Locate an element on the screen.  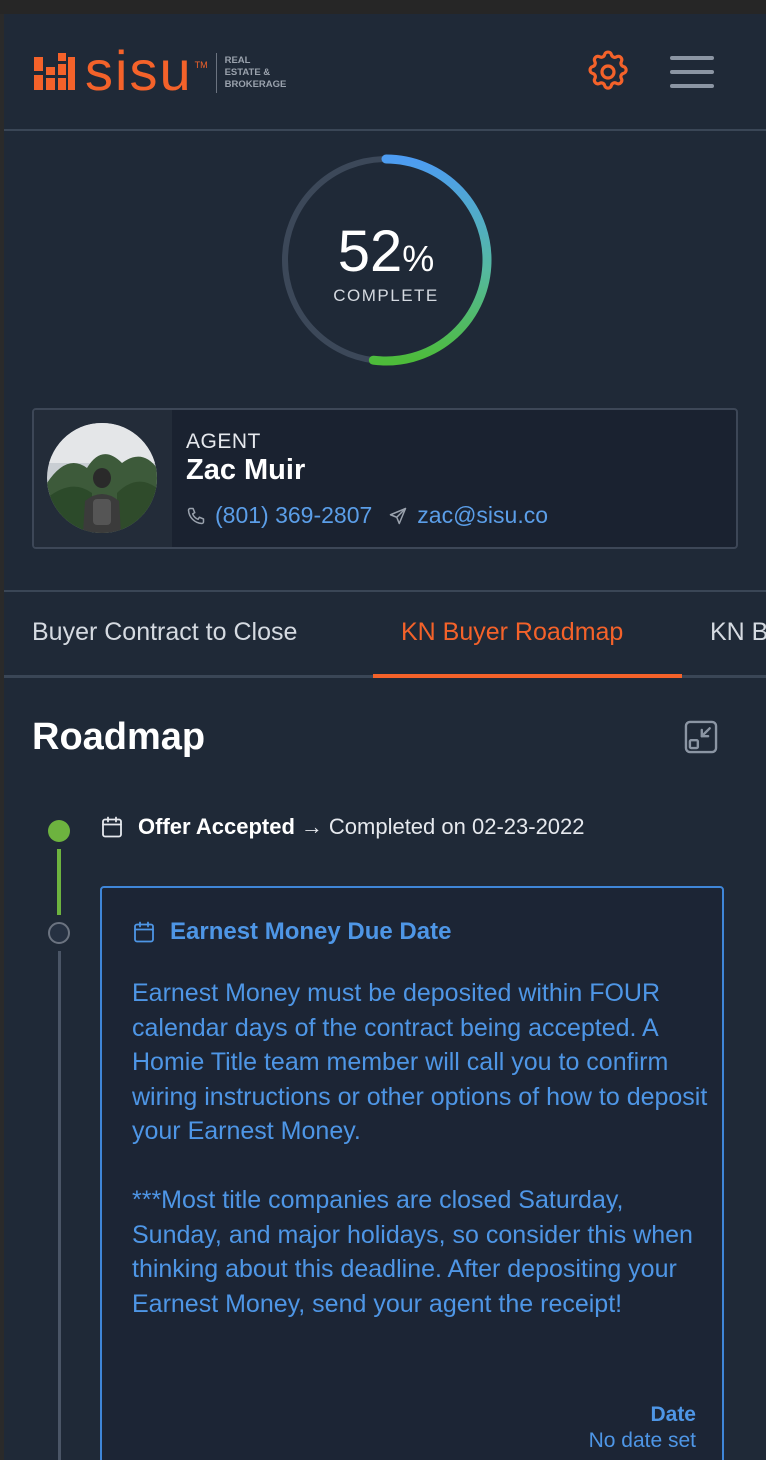
event-status: Completed on 02-23-2022 is located at coordinates (456, 826).